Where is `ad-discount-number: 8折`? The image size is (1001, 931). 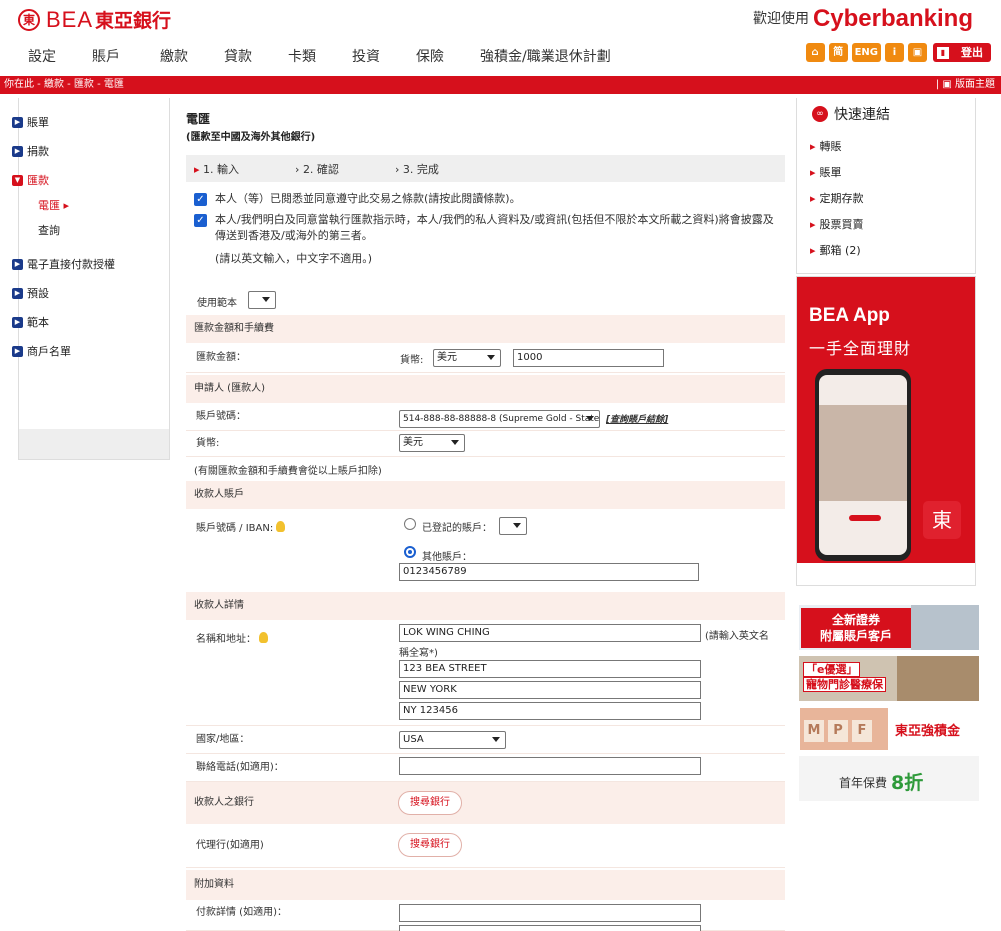 ad-discount-number: 8折 is located at coordinates (907, 783).